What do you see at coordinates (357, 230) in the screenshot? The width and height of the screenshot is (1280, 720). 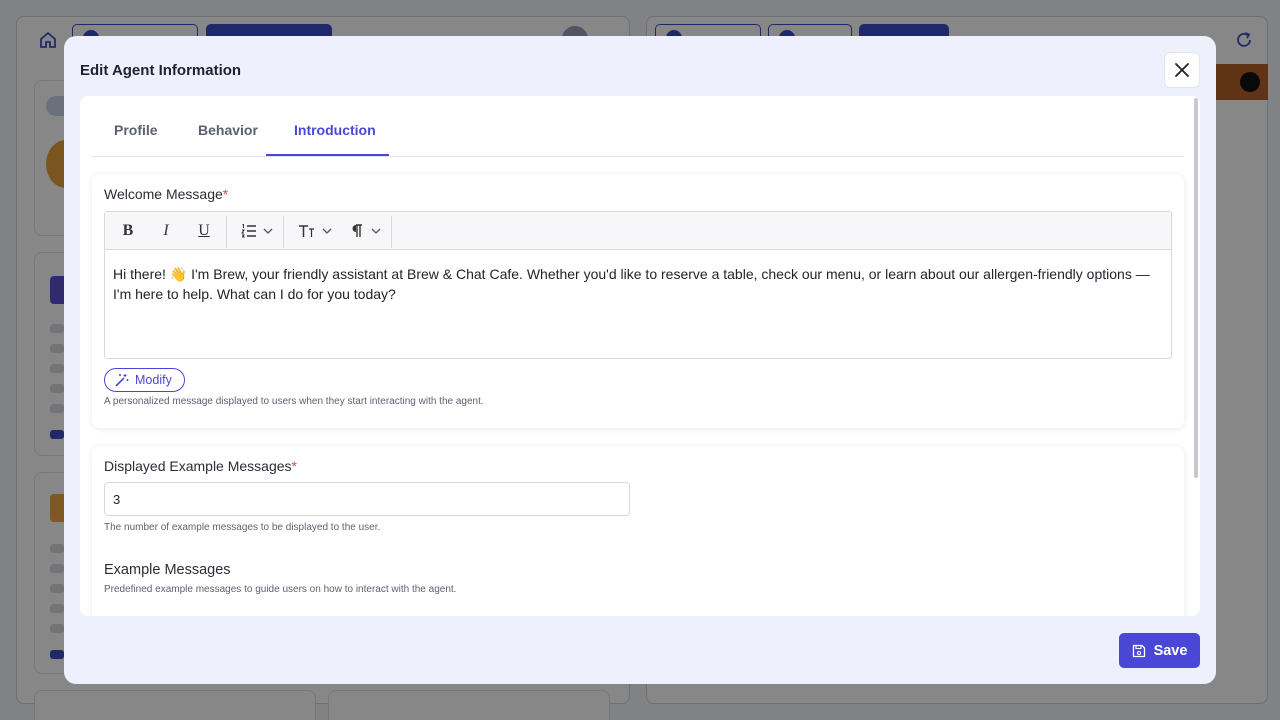 I see `paragraph-icon` at bounding box center [357, 230].